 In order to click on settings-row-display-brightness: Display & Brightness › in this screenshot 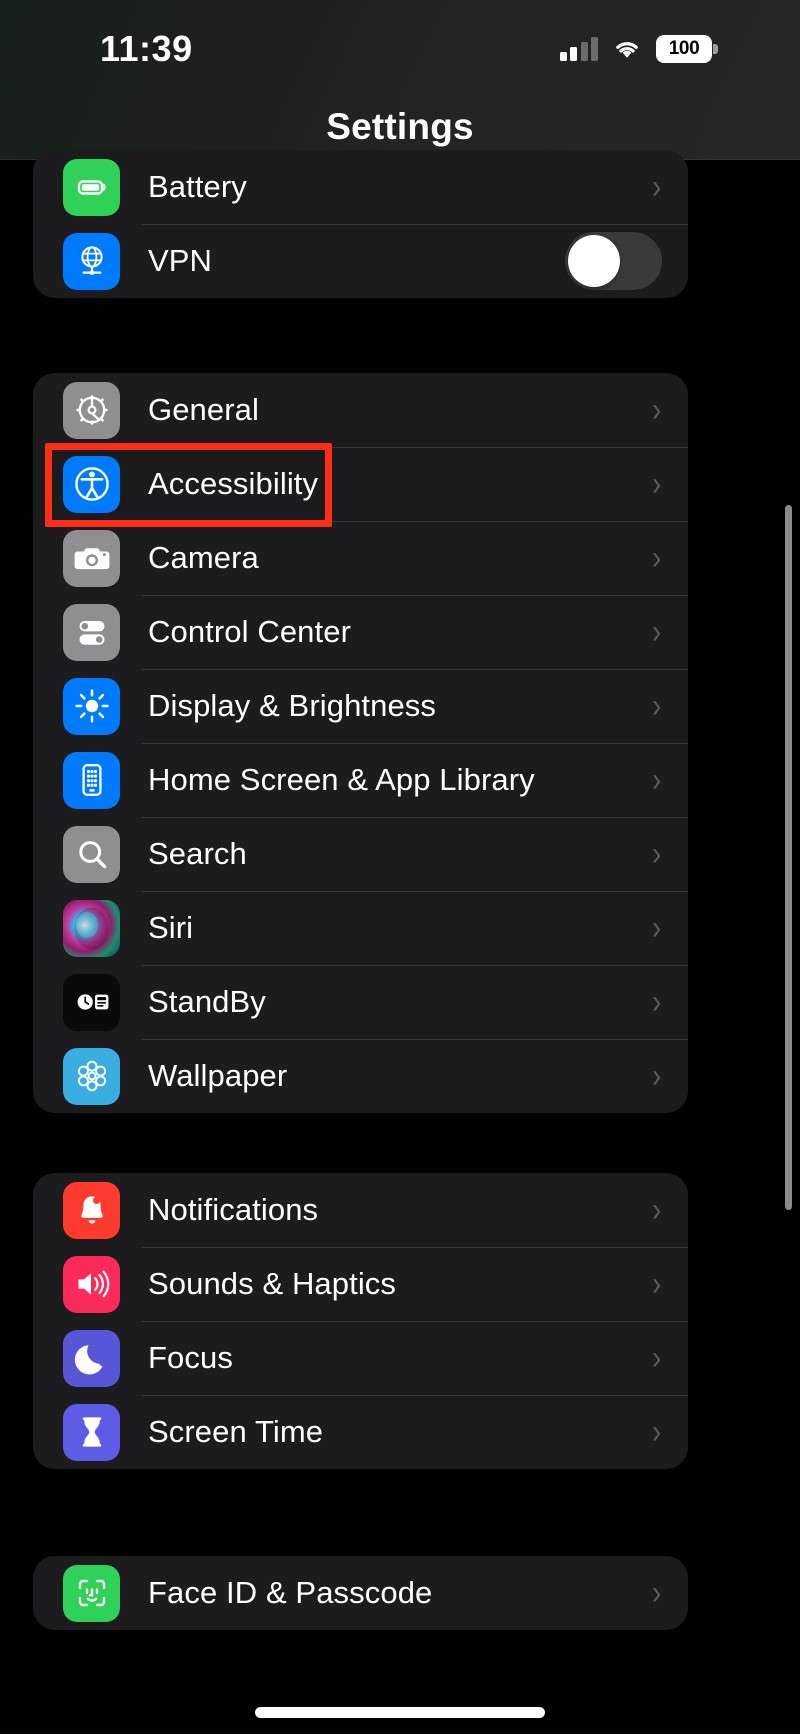, I will do `click(360, 706)`.